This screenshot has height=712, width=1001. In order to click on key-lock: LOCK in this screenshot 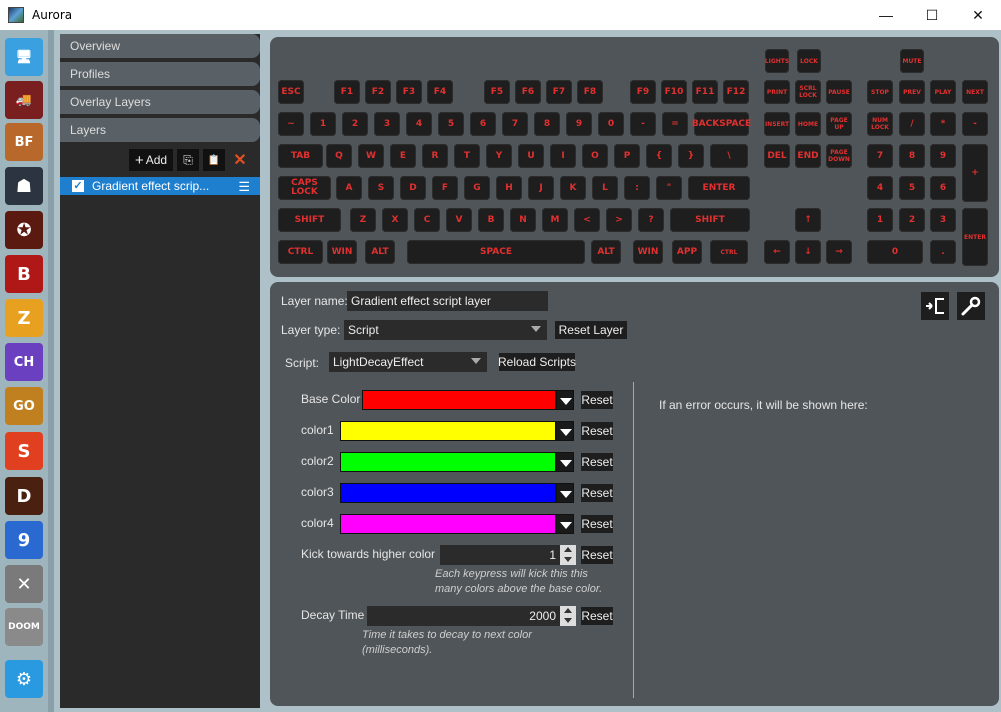, I will do `click(809, 61)`.